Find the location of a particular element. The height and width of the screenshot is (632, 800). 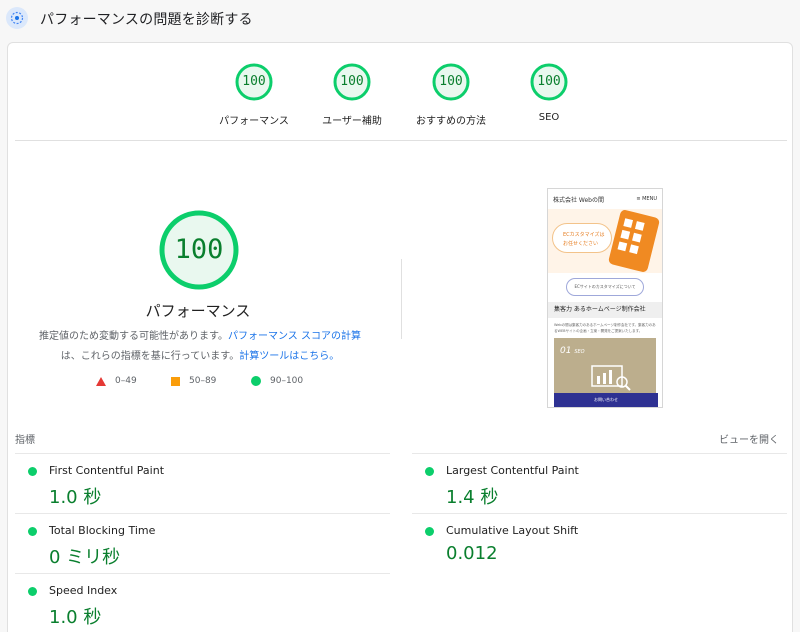

legend-good: 90–100 is located at coordinates (277, 381).